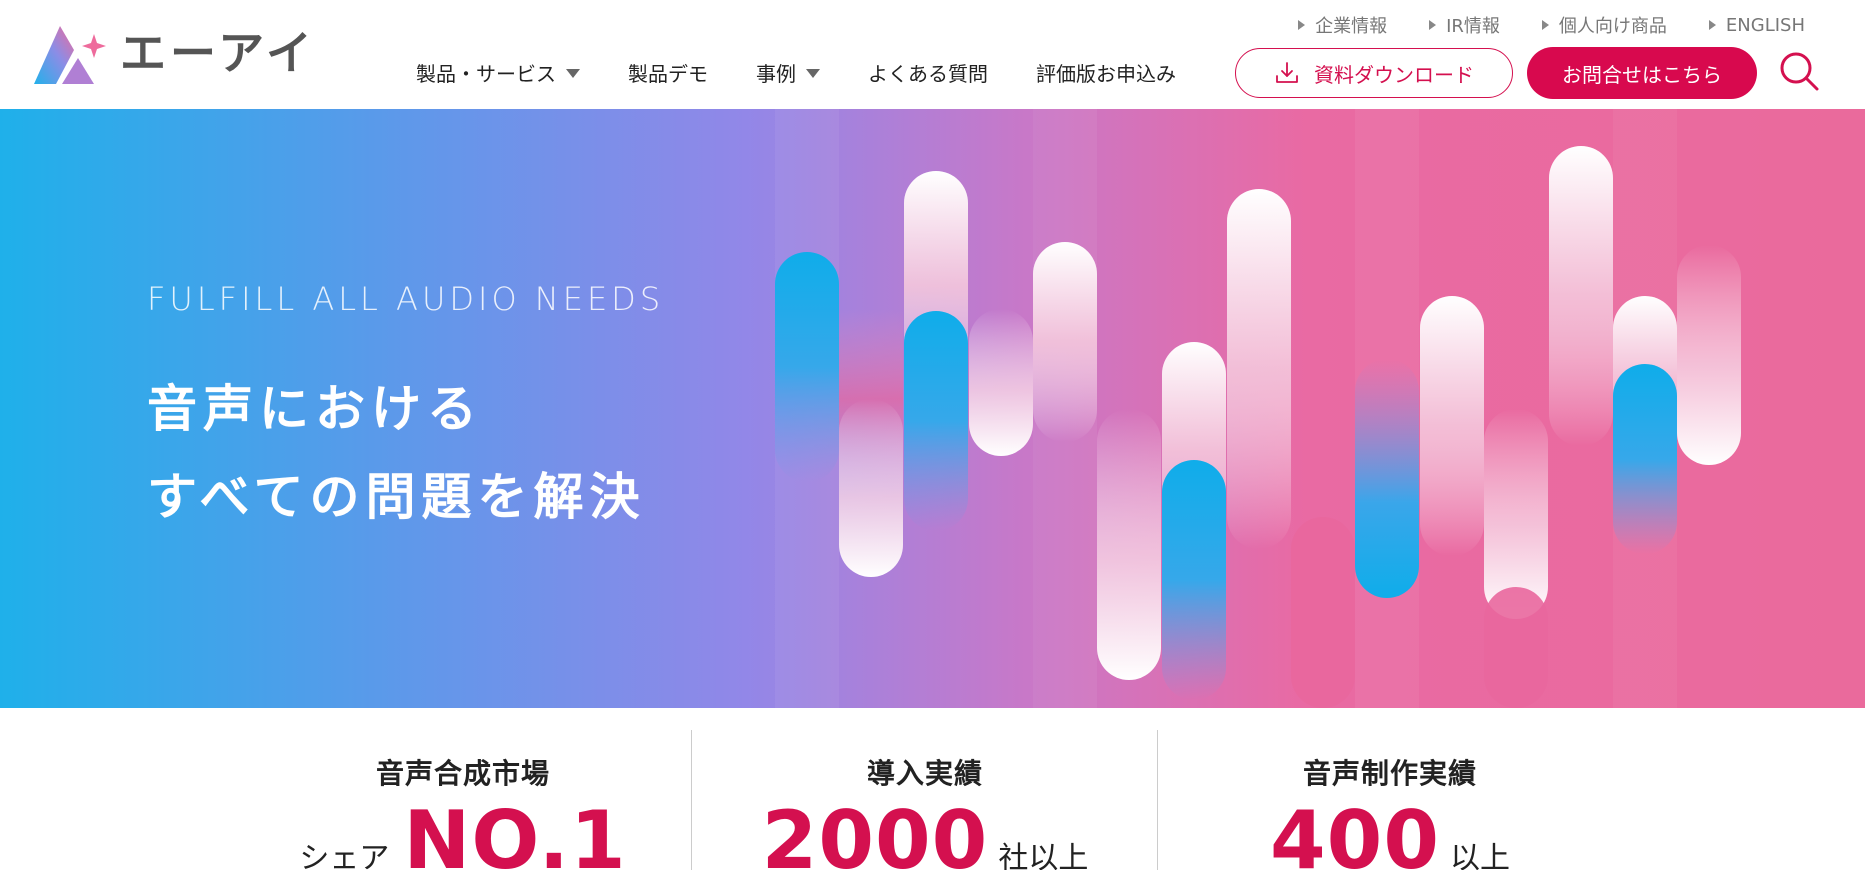 This screenshot has height=870, width=1865. I want to click on stat-production: 音声制作実績 400 以上, so click(1390, 789).